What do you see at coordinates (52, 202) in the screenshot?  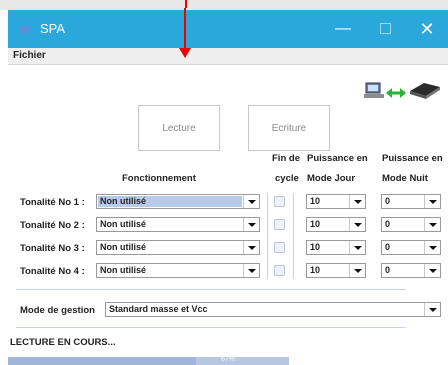 I see `row-label-1: Tonalité No 1 :` at bounding box center [52, 202].